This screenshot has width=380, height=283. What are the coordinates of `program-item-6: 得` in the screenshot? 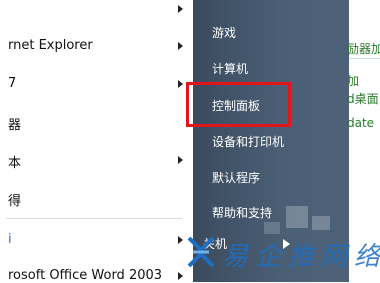 It's located at (14, 199).